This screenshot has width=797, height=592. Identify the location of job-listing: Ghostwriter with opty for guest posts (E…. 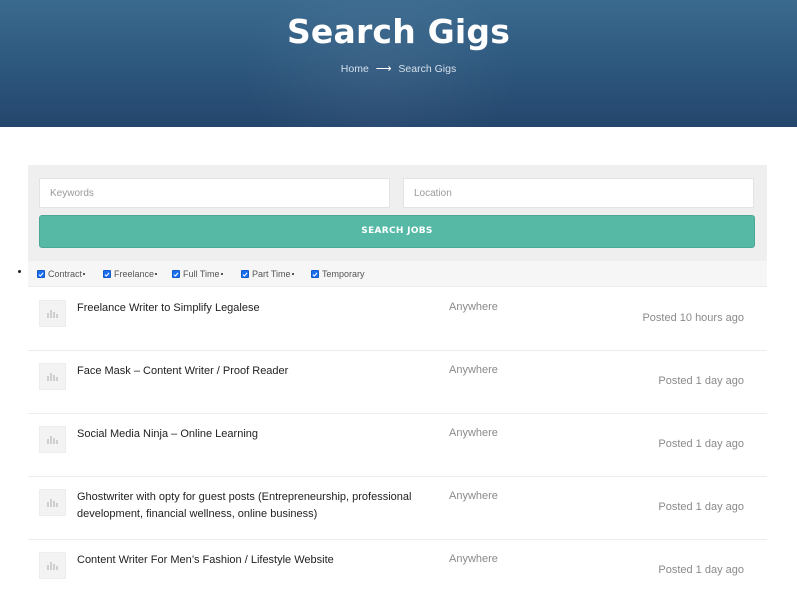
(397, 508).